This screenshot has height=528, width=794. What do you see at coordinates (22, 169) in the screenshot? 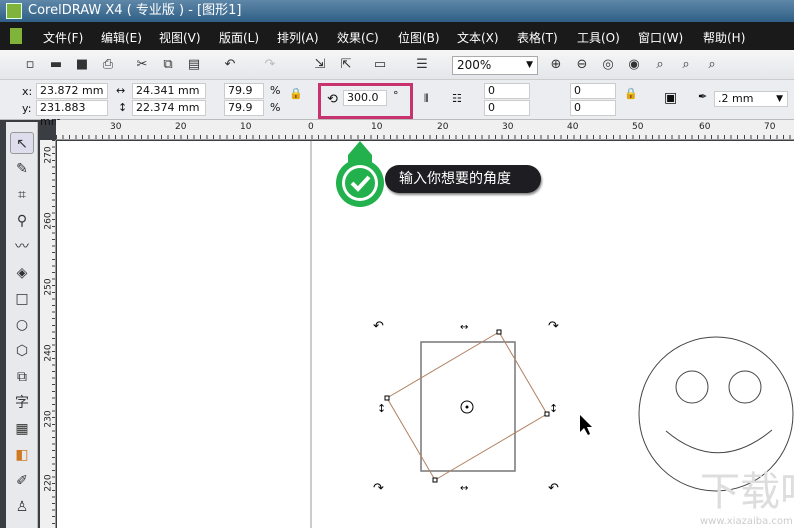
I see `shape-tool-icon: ✎` at bounding box center [22, 169].